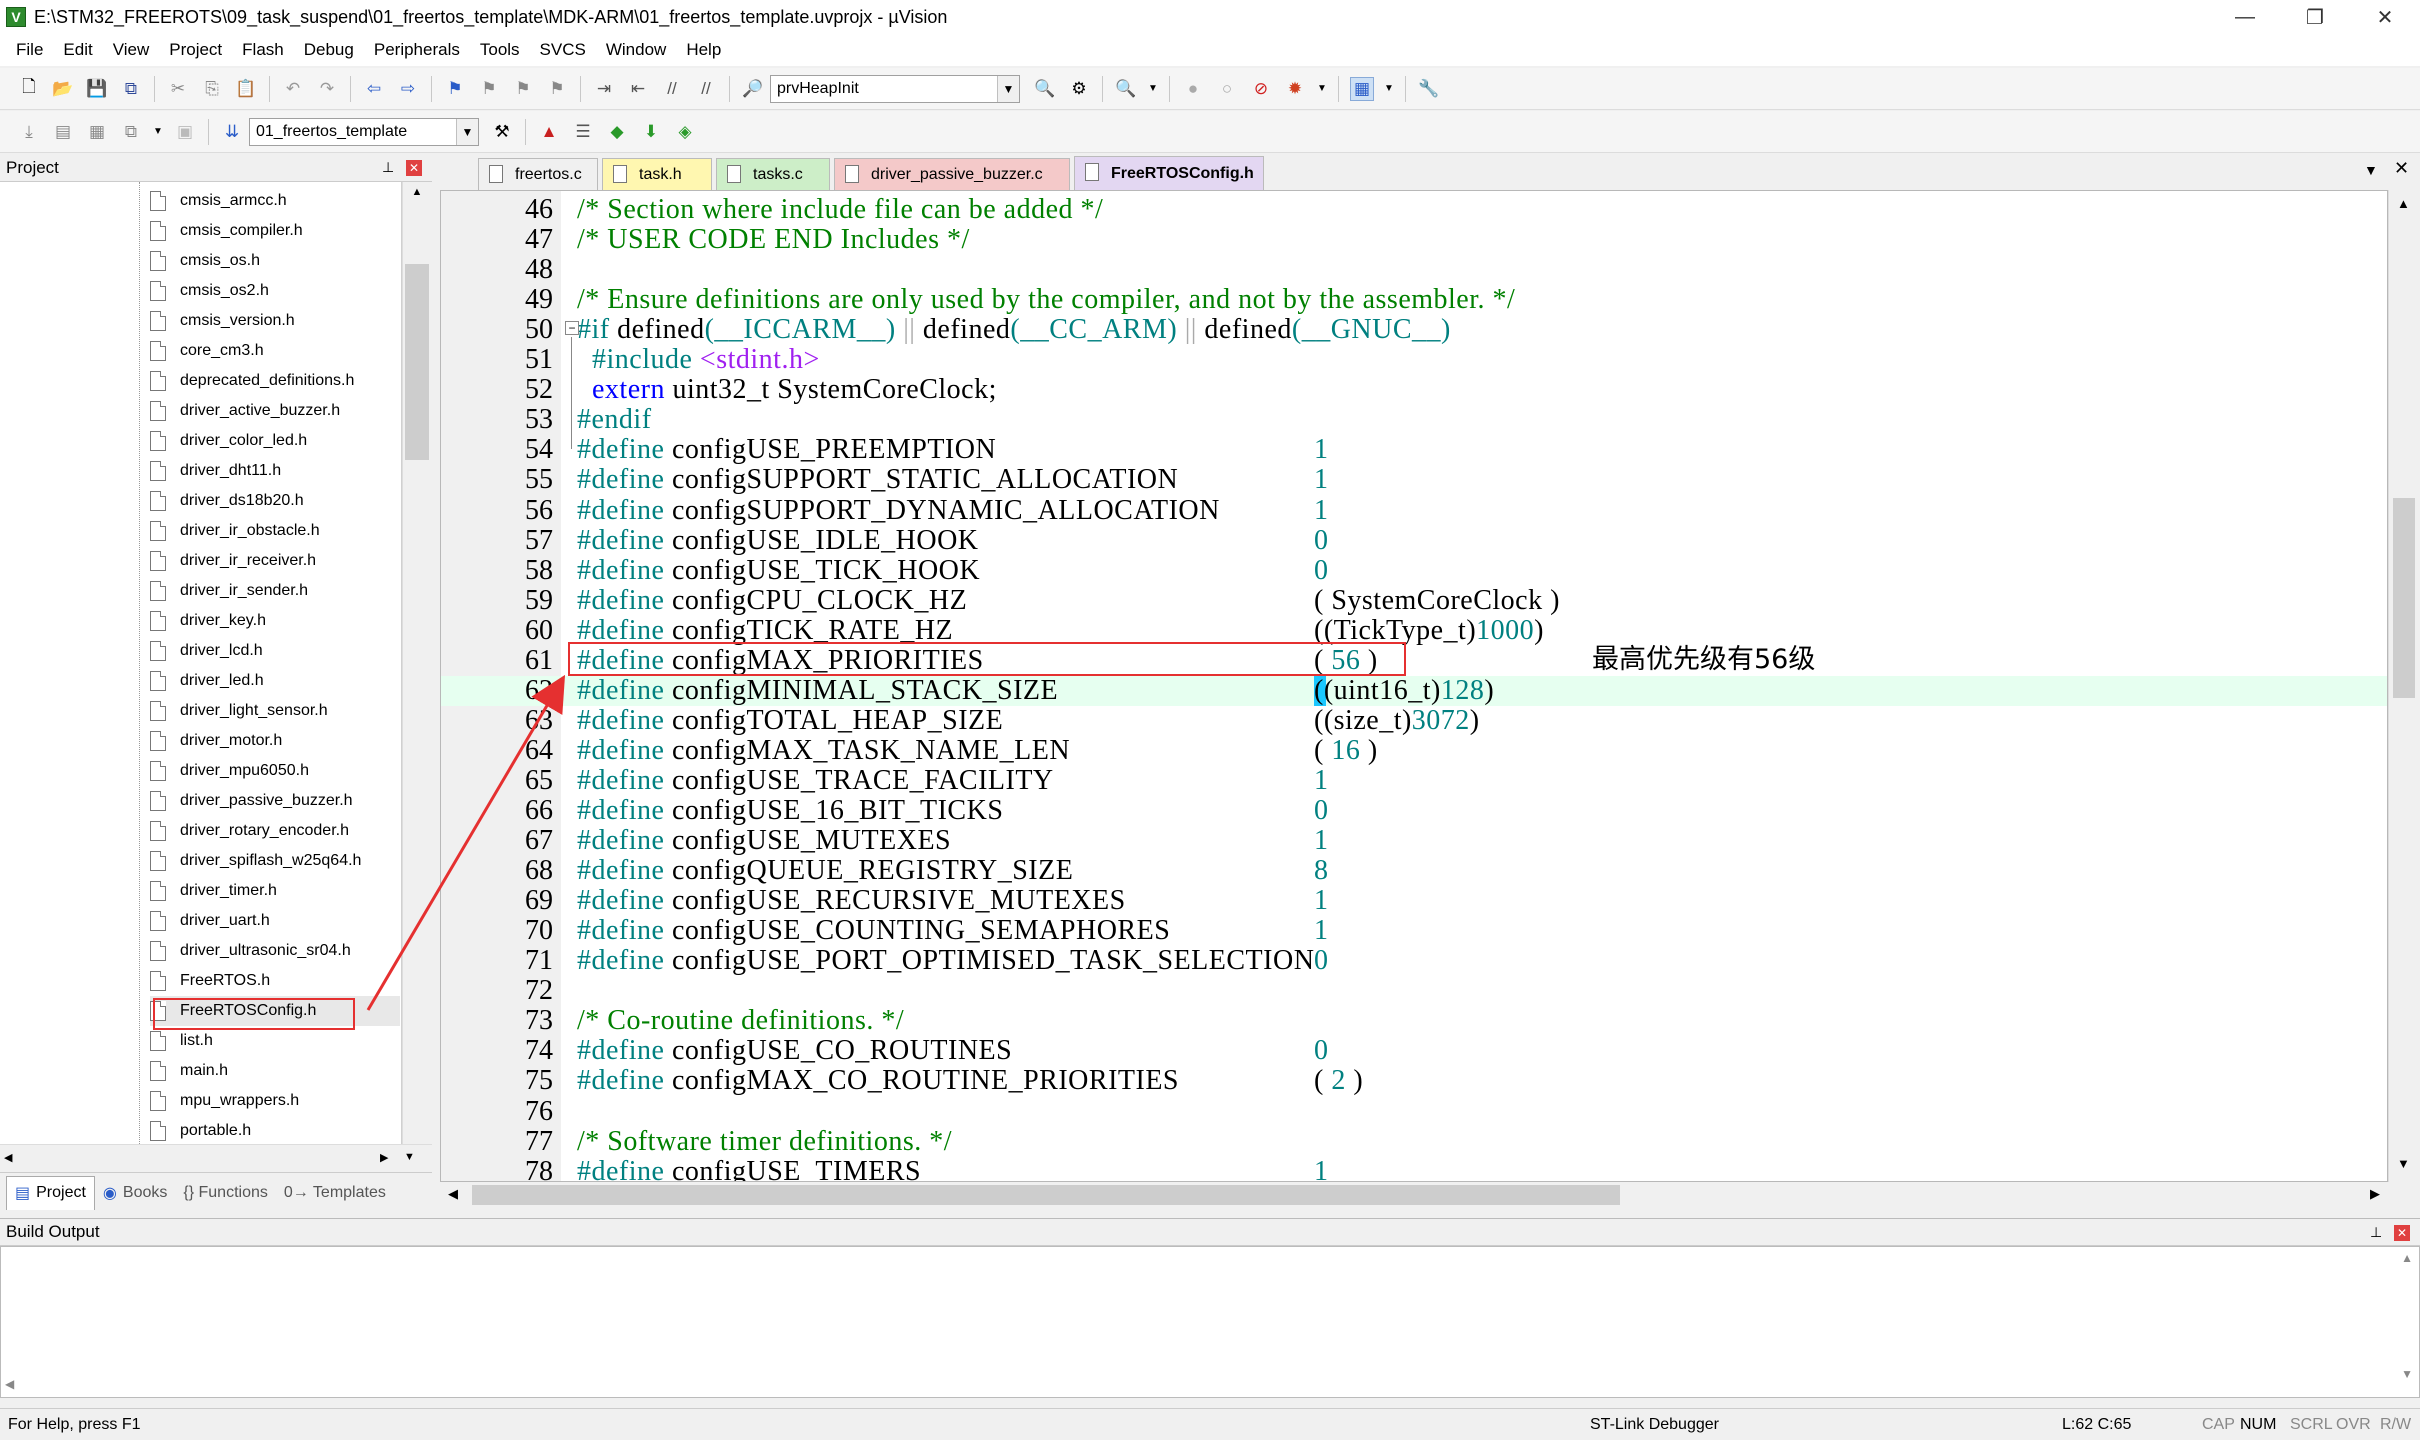 This screenshot has height=1440, width=2420. I want to click on code-line: 58 #define configUSE_TICK_HOOK 0, so click(1414, 570).